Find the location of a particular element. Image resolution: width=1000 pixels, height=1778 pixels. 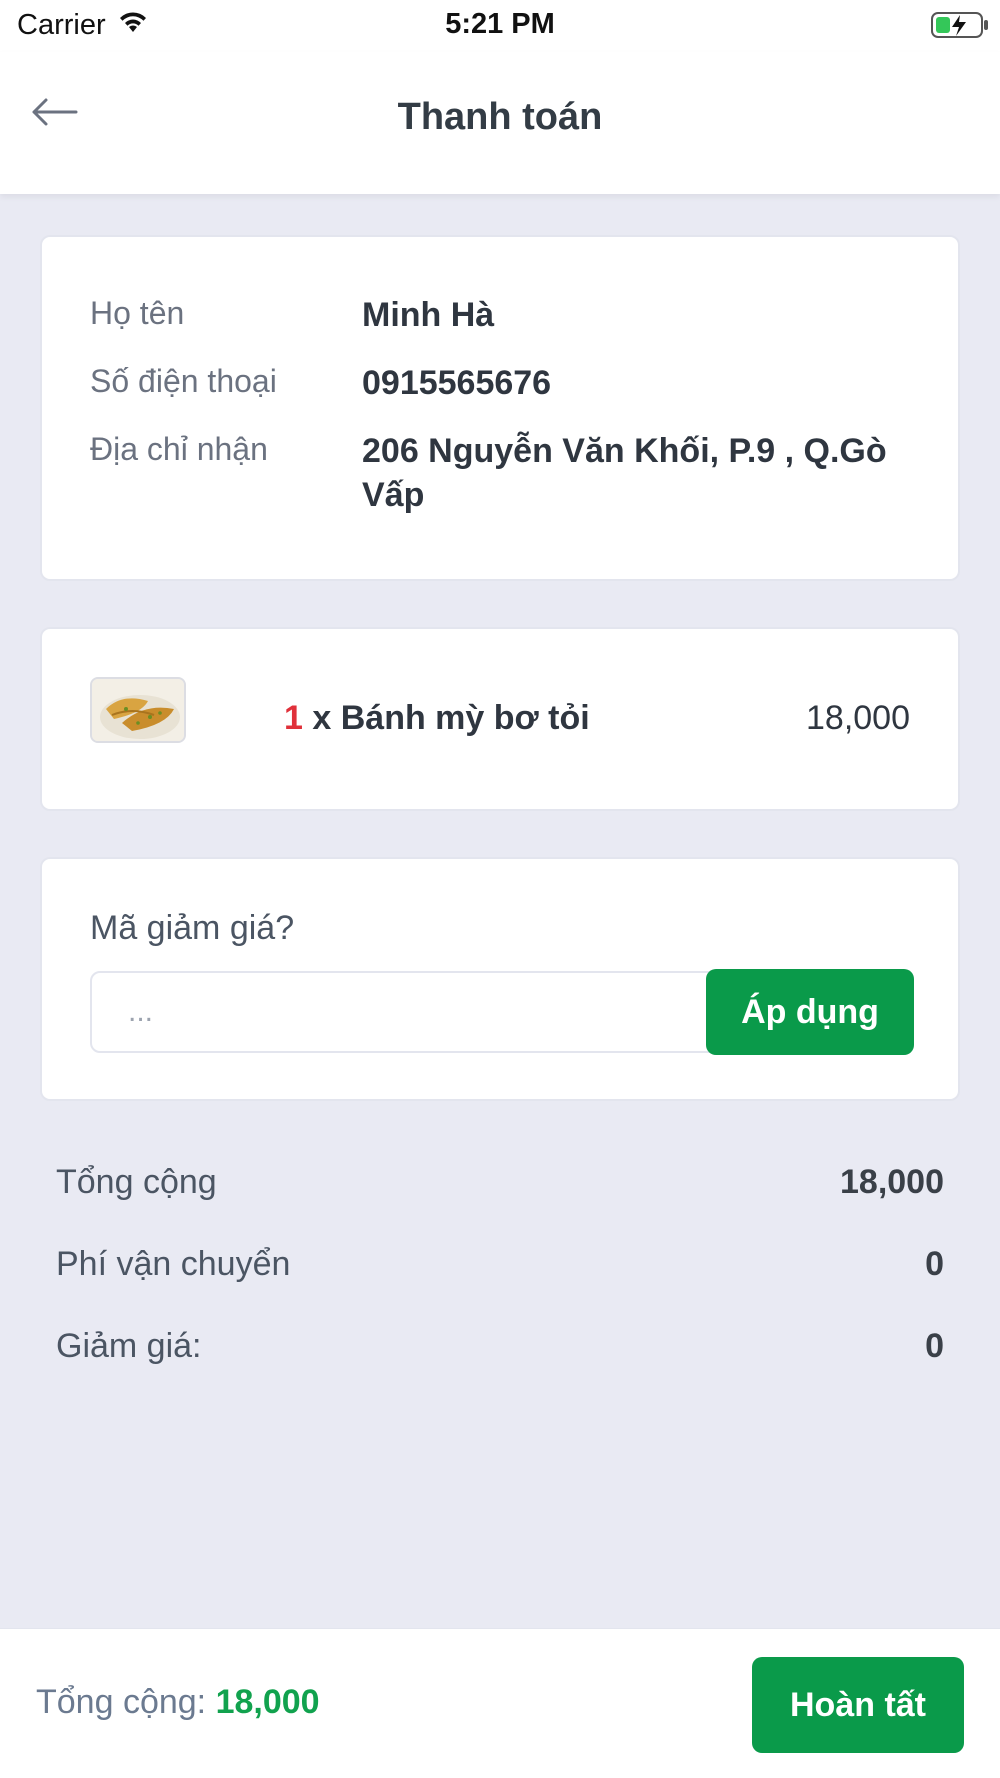

discount-value: 0 is located at coordinates (934, 1346).